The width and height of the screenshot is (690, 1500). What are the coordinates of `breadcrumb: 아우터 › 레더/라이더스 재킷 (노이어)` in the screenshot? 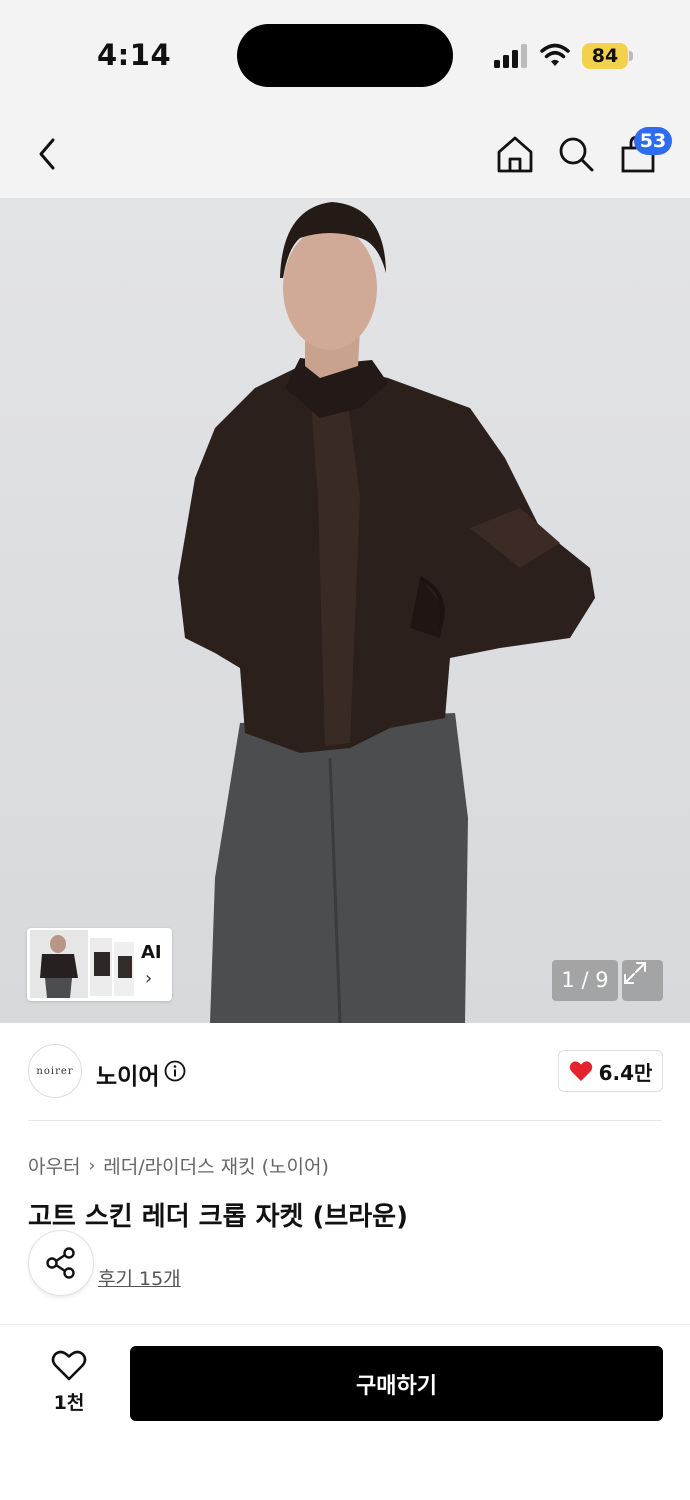 It's located at (178, 1165).